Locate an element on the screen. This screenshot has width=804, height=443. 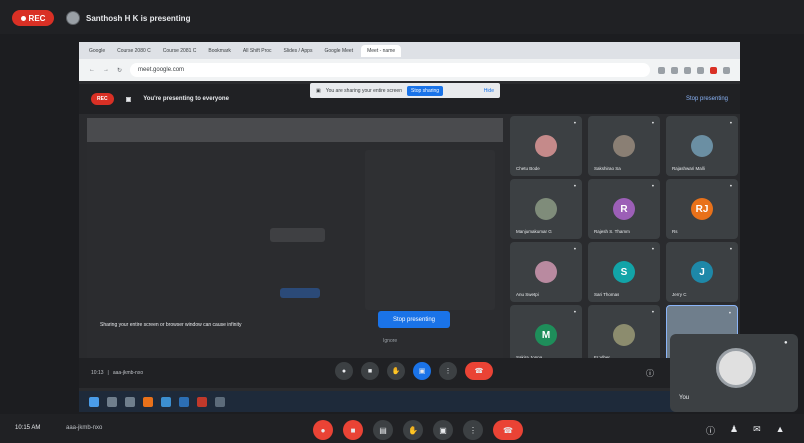
participant-name: Rajashwari Malli is located at coordinates (688, 168).